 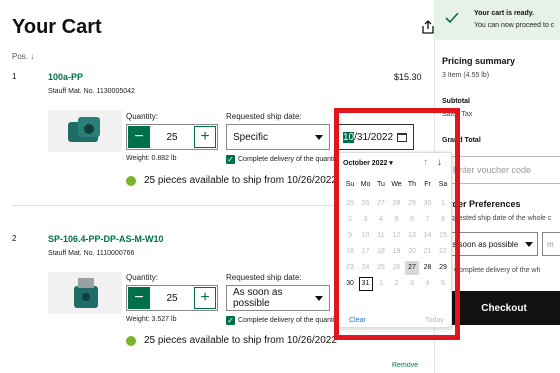 I want to click on subtotal-label: Subtotal, so click(x=456, y=101).